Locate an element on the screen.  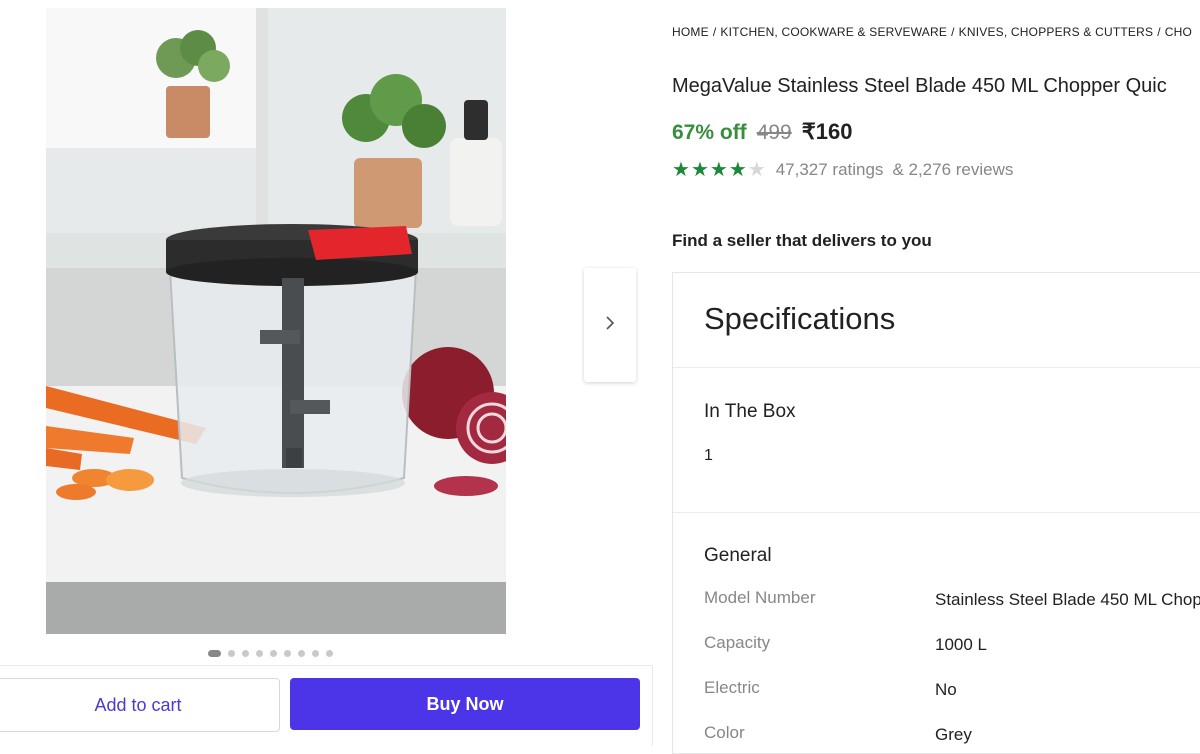
in-the-box-value: 1 is located at coordinates (708, 455).